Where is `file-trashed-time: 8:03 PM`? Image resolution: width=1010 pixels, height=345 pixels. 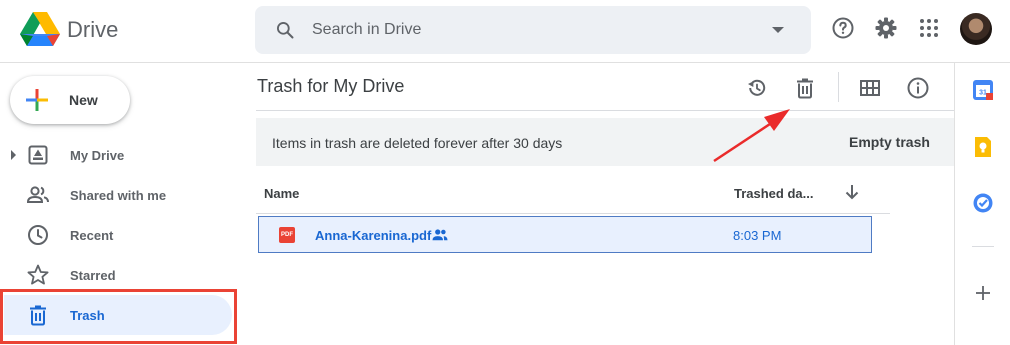 file-trashed-time: 8:03 PM is located at coordinates (757, 235).